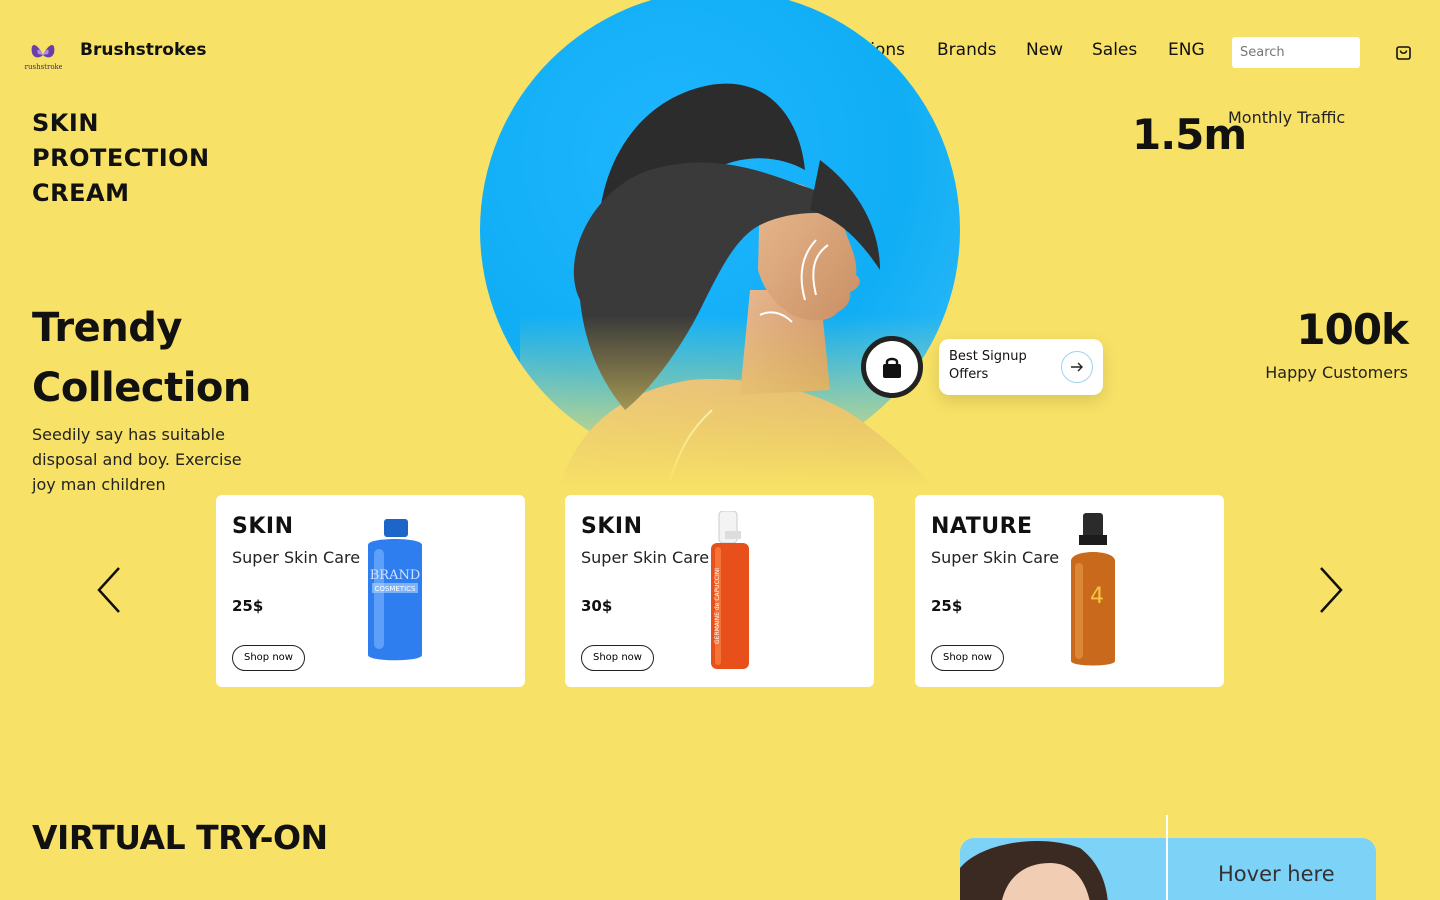 The image size is (1440, 900). Describe the element at coordinates (1114, 50) in the screenshot. I see `nav-sales: Sales` at that location.